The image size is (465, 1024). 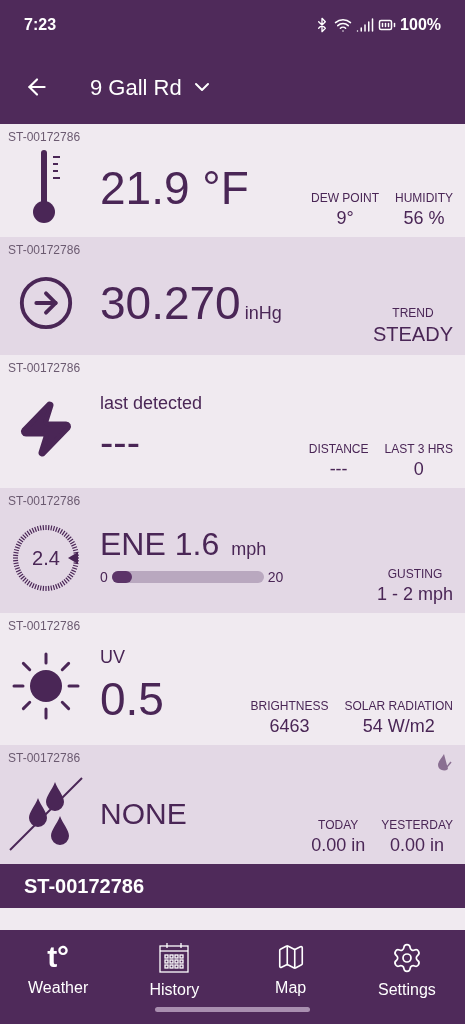 What do you see at coordinates (414, 593) in the screenshot?
I see `stat-value: 1 - 2 mph` at bounding box center [414, 593].